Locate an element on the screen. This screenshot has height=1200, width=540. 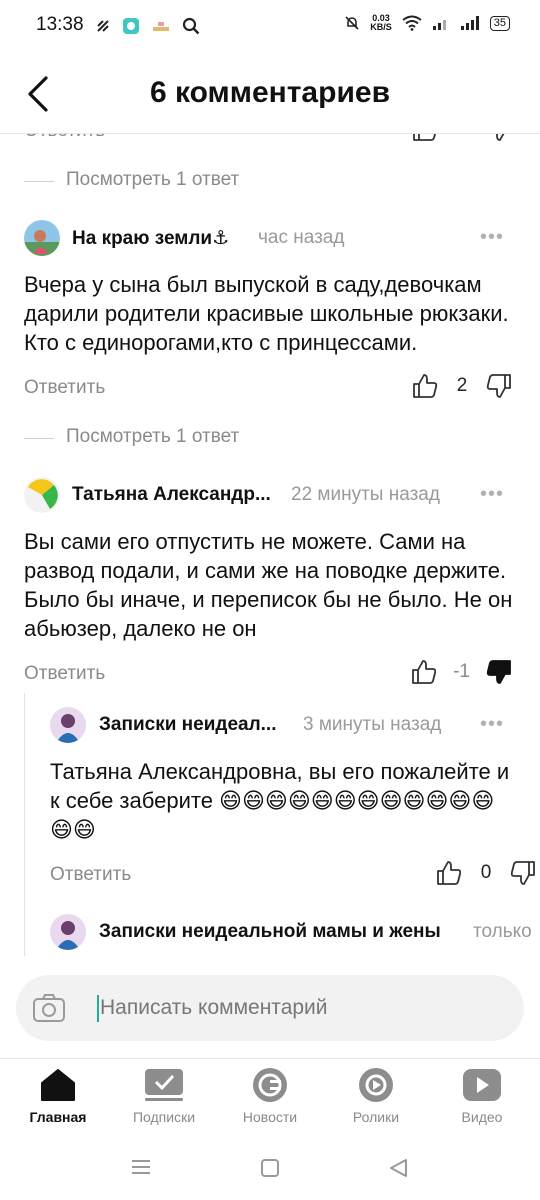
nav-label: Ролики is located at coordinates (376, 1117).